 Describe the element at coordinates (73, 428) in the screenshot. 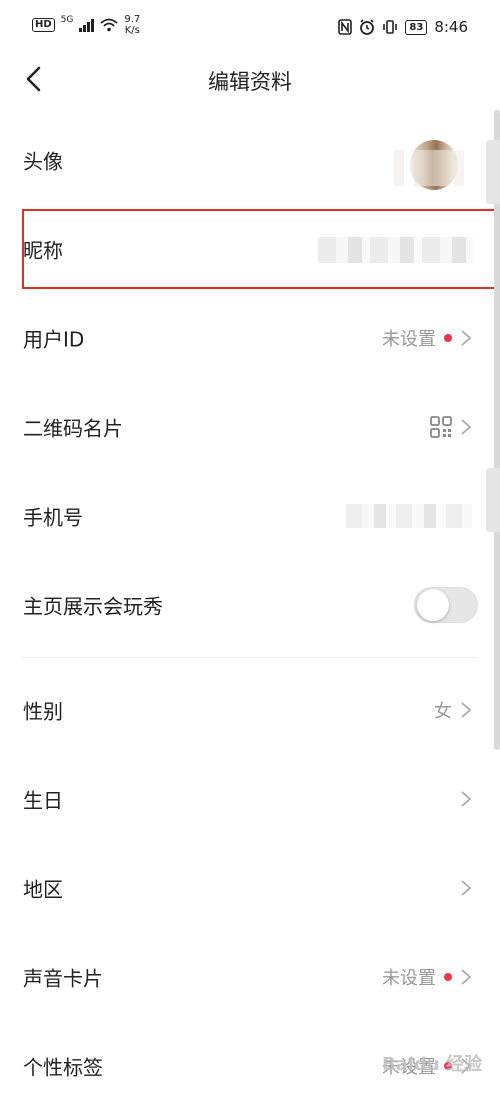

I see `qr-card-label: 二维码名片` at that location.